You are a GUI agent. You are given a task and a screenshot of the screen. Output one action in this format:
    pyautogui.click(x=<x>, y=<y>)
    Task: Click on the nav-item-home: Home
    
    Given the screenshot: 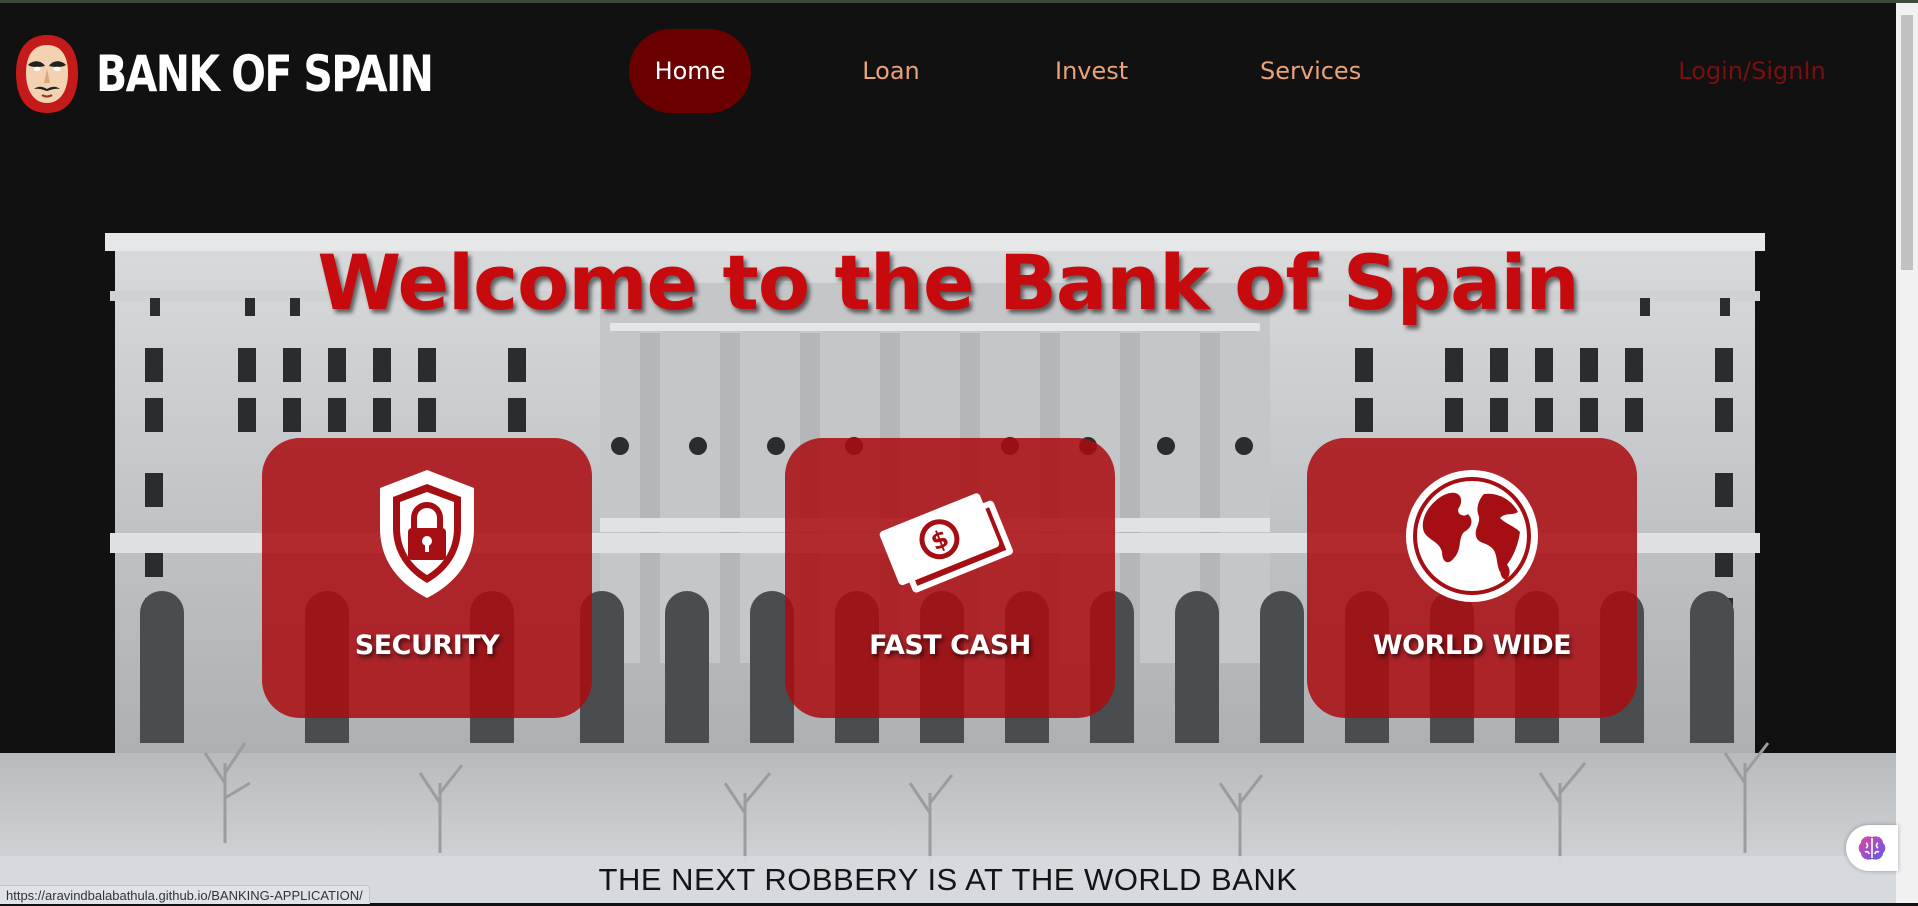 What is the action you would take?
    pyautogui.click(x=690, y=71)
    